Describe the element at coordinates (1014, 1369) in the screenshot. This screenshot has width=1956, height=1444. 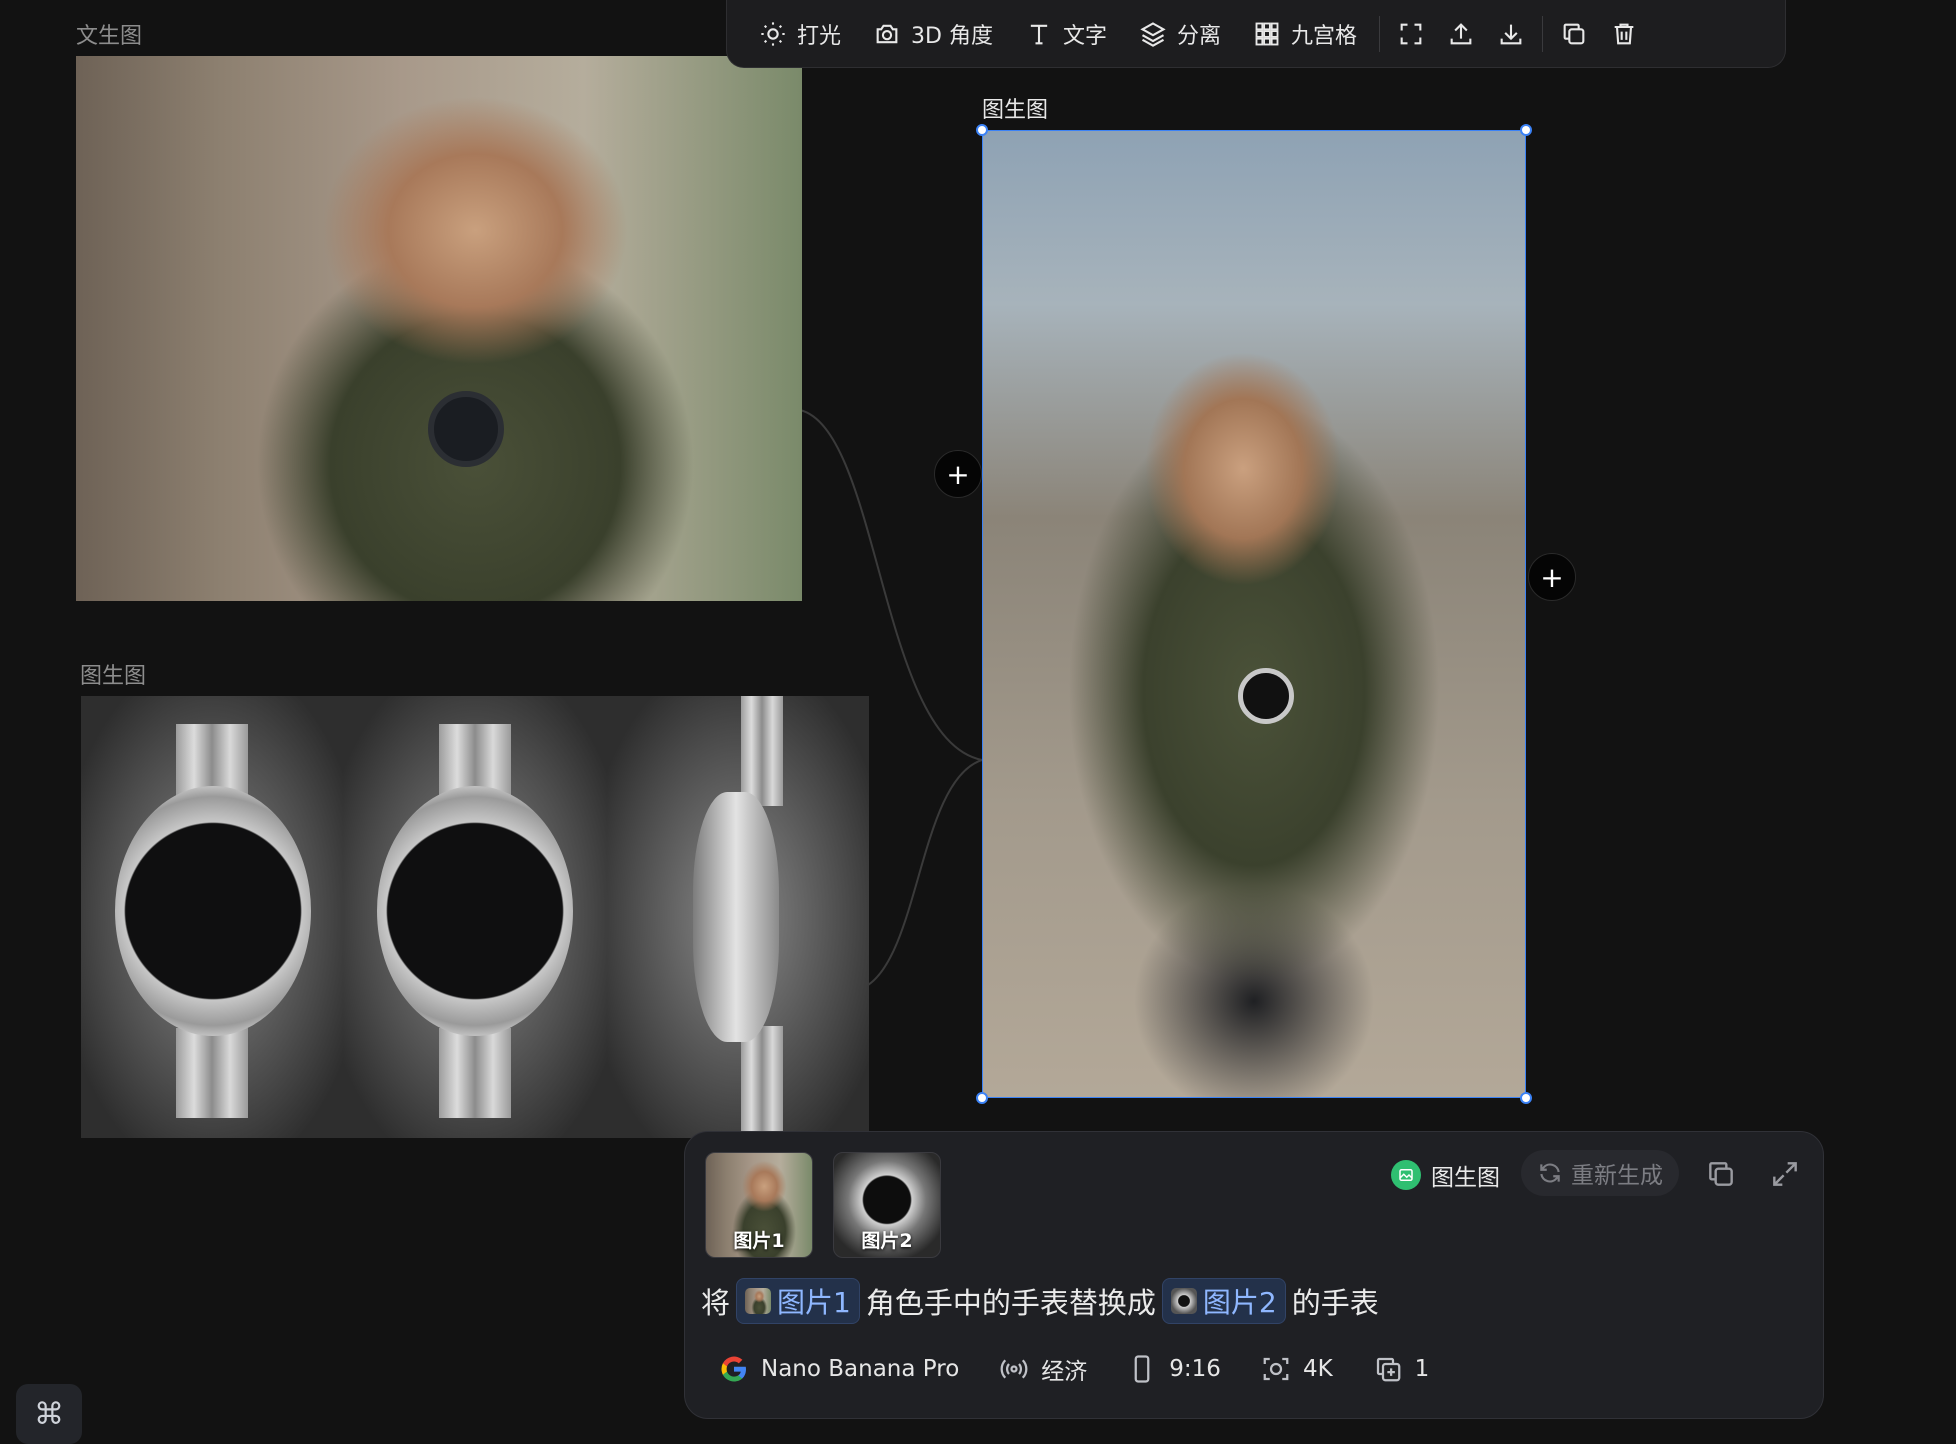
I see `signal-icon` at that location.